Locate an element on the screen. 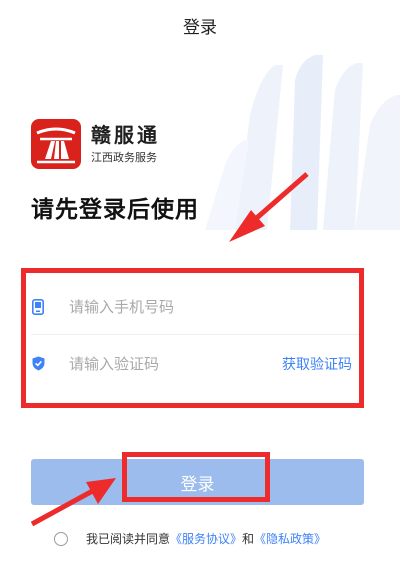 Image resolution: width=400 pixels, height=578 pixels. agreement-radio is located at coordinates (61, 538).